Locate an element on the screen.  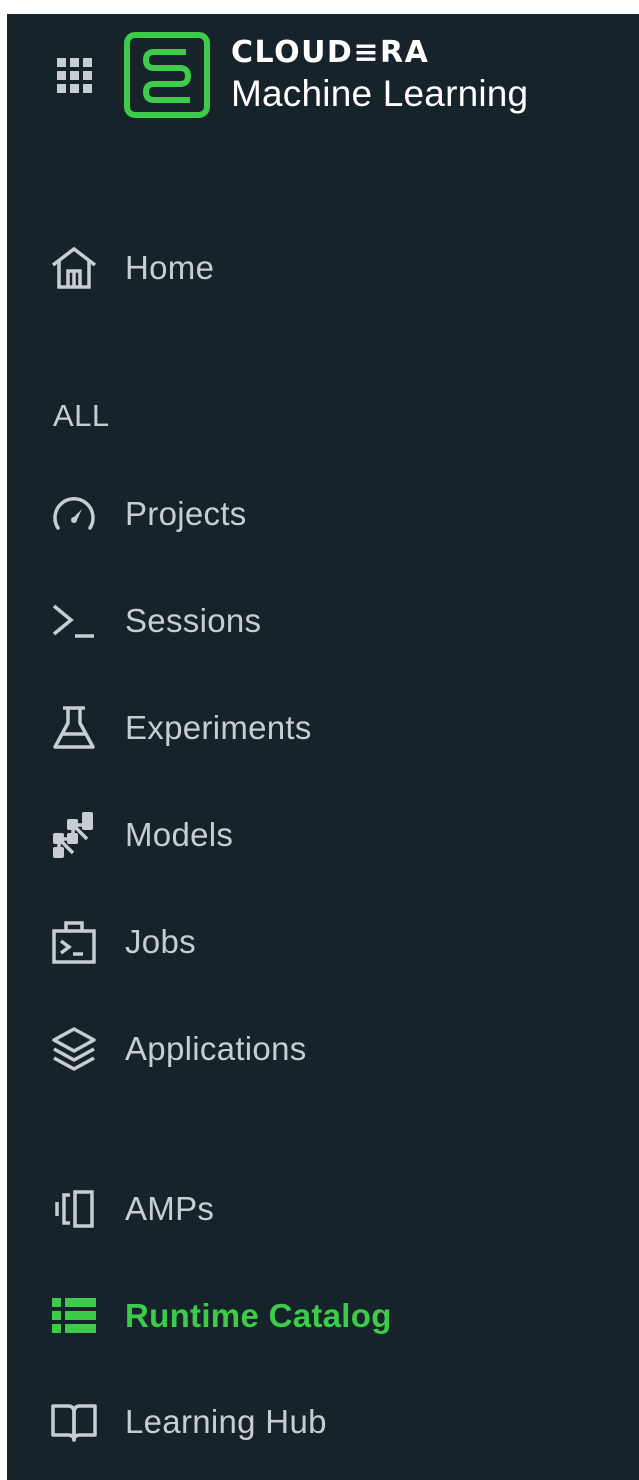
nav-item-models: Models is located at coordinates (327, 835).